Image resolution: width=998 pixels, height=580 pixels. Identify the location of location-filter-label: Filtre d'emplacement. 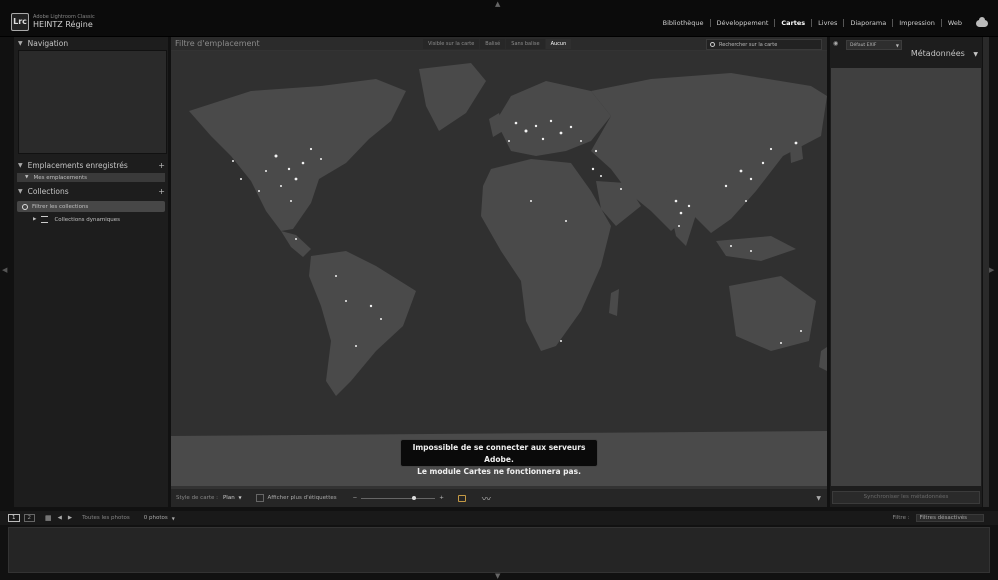
(217, 43).